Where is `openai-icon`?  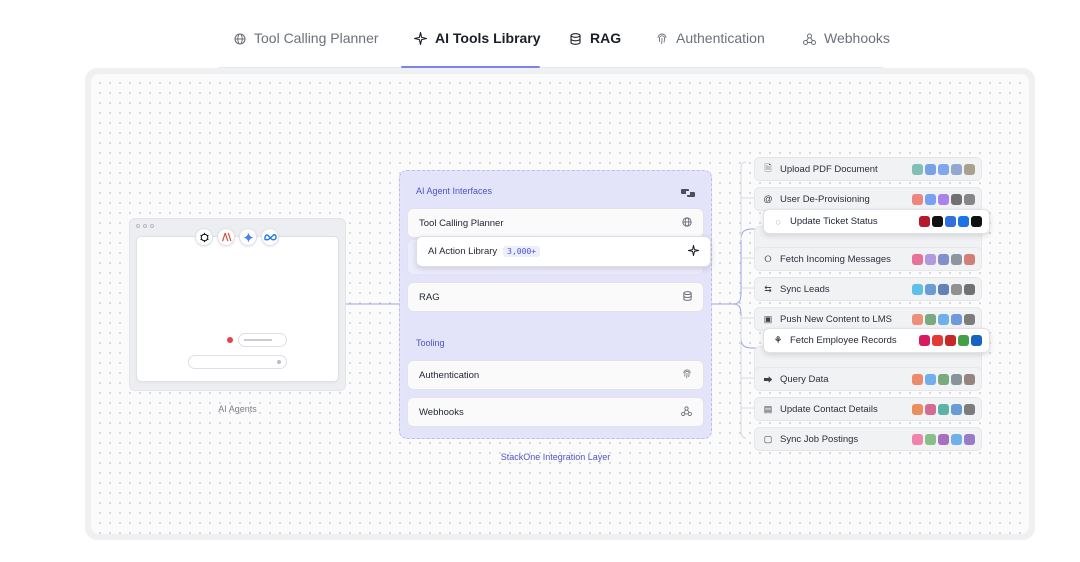
openai-icon is located at coordinates (204, 237).